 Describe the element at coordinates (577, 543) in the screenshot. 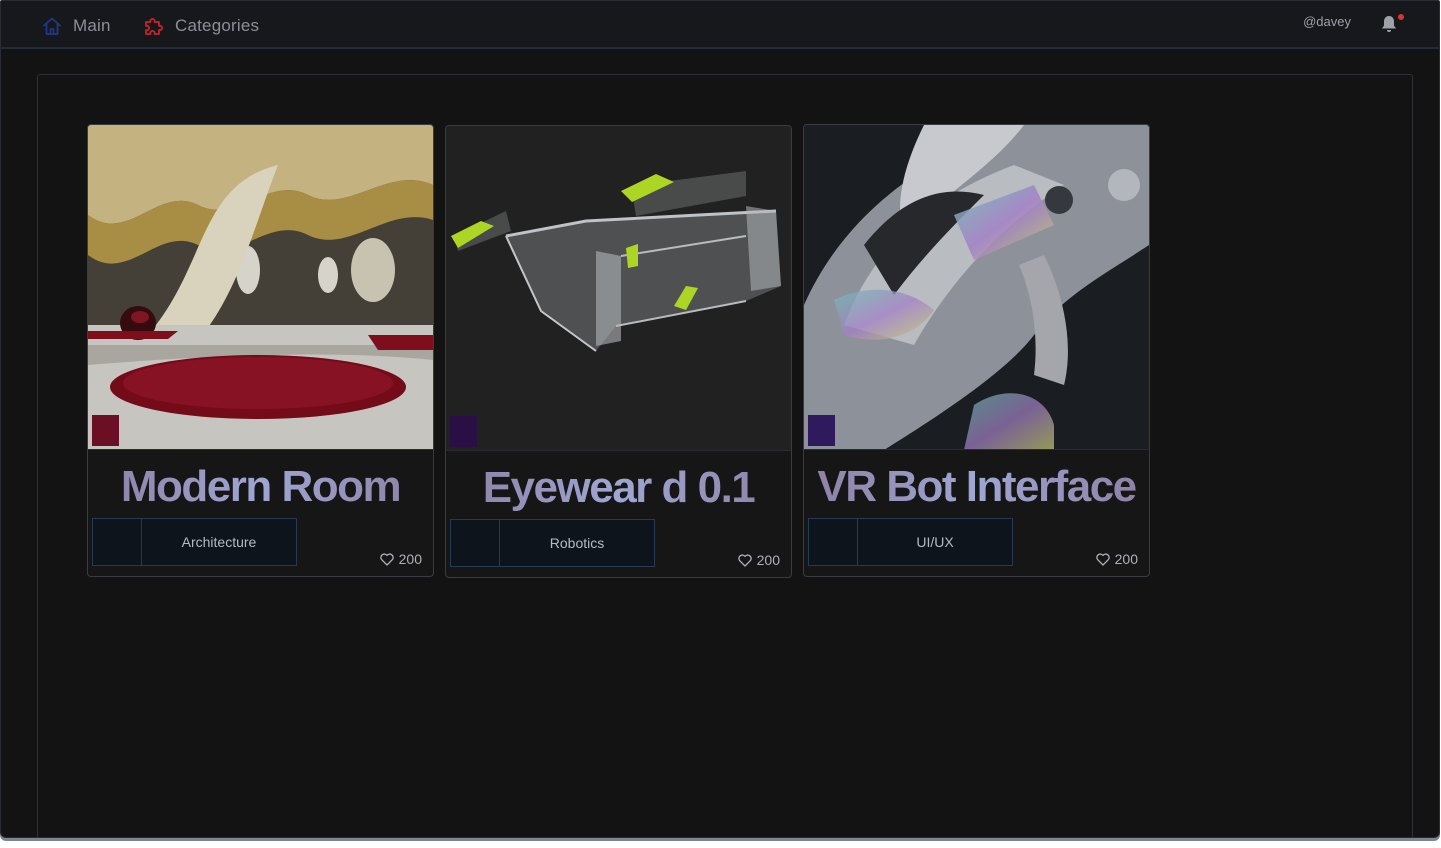

I see `tag-label: Robotics` at that location.